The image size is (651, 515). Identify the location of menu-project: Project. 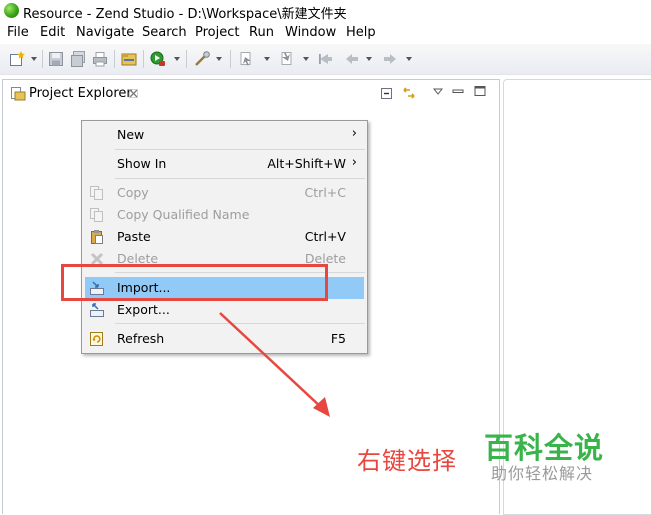
(217, 32).